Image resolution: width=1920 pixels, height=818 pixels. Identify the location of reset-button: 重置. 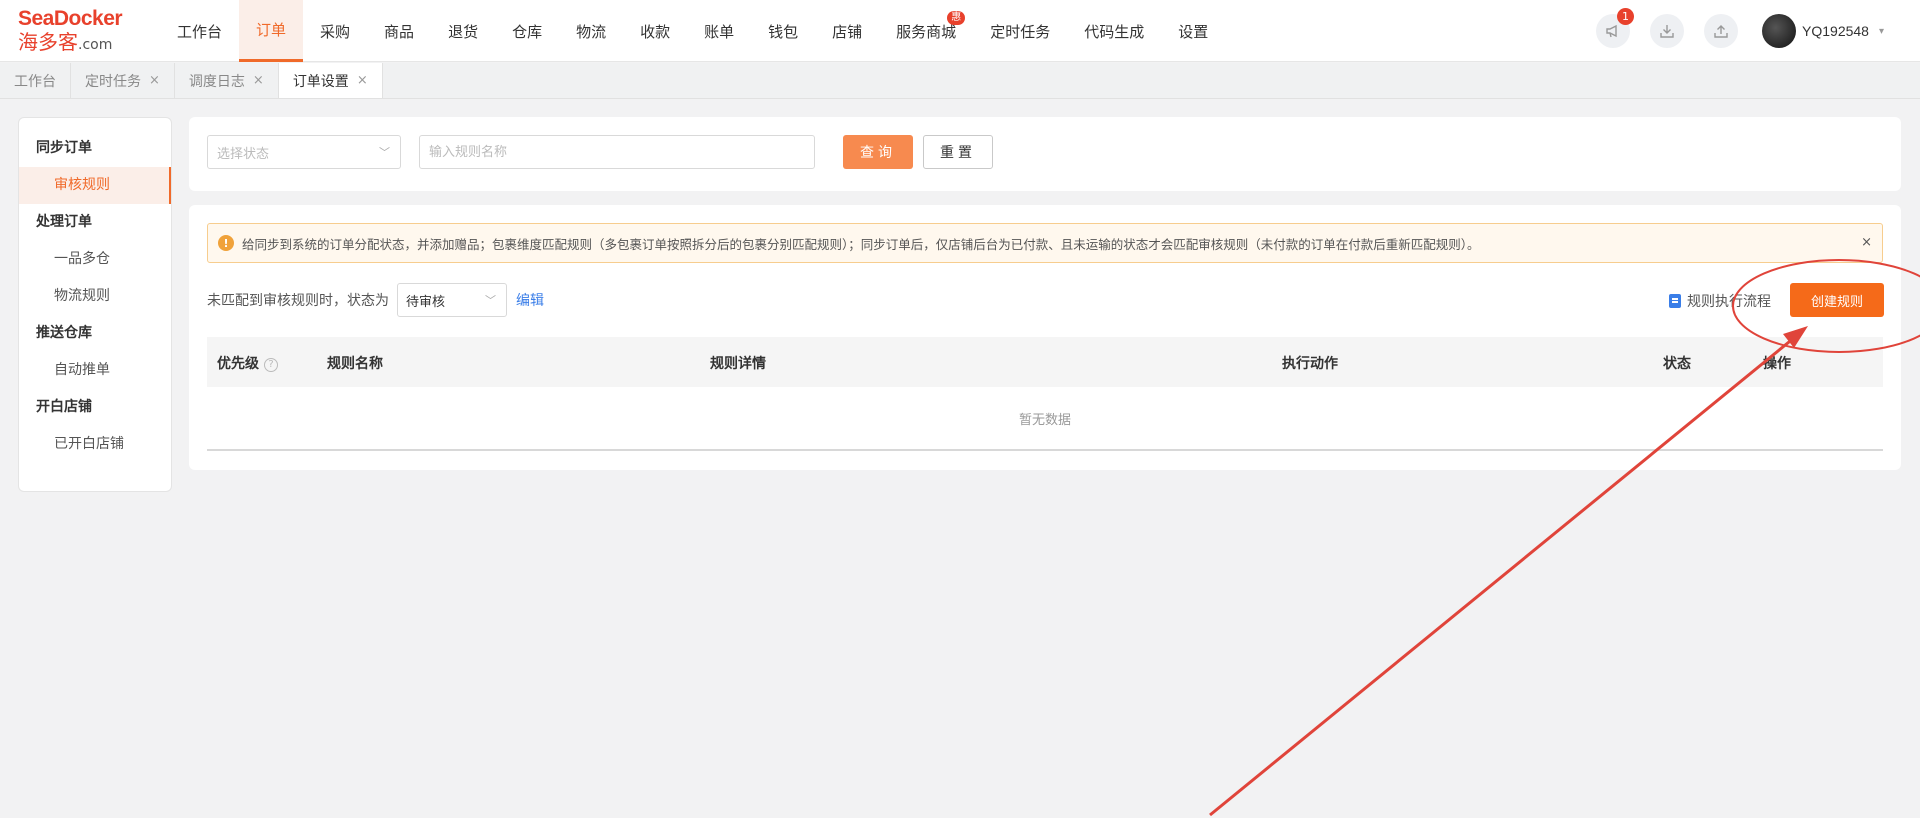
(958, 152).